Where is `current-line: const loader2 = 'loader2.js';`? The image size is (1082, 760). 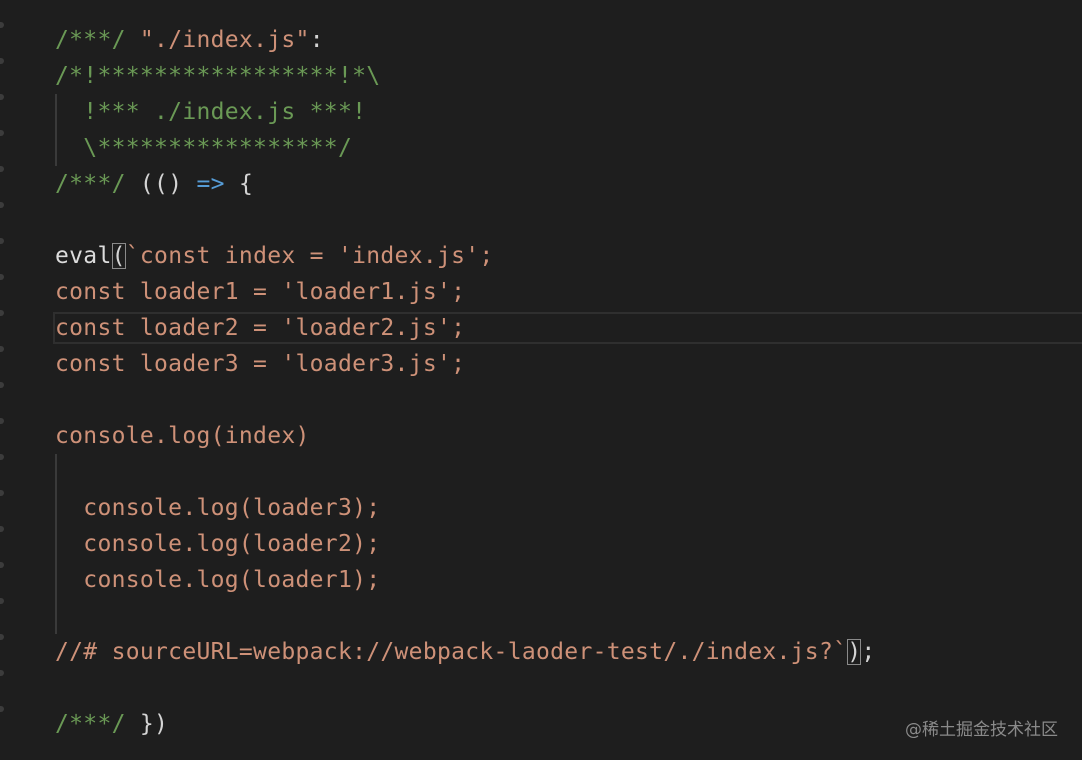 current-line: const loader2 = 'loader2.js'; is located at coordinates (541, 328).